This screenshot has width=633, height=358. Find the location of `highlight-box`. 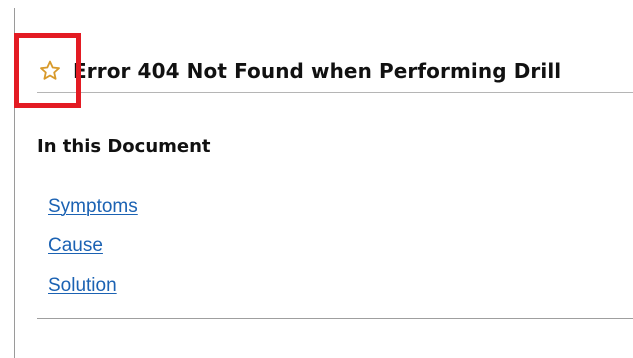

highlight-box is located at coordinates (47, 70).